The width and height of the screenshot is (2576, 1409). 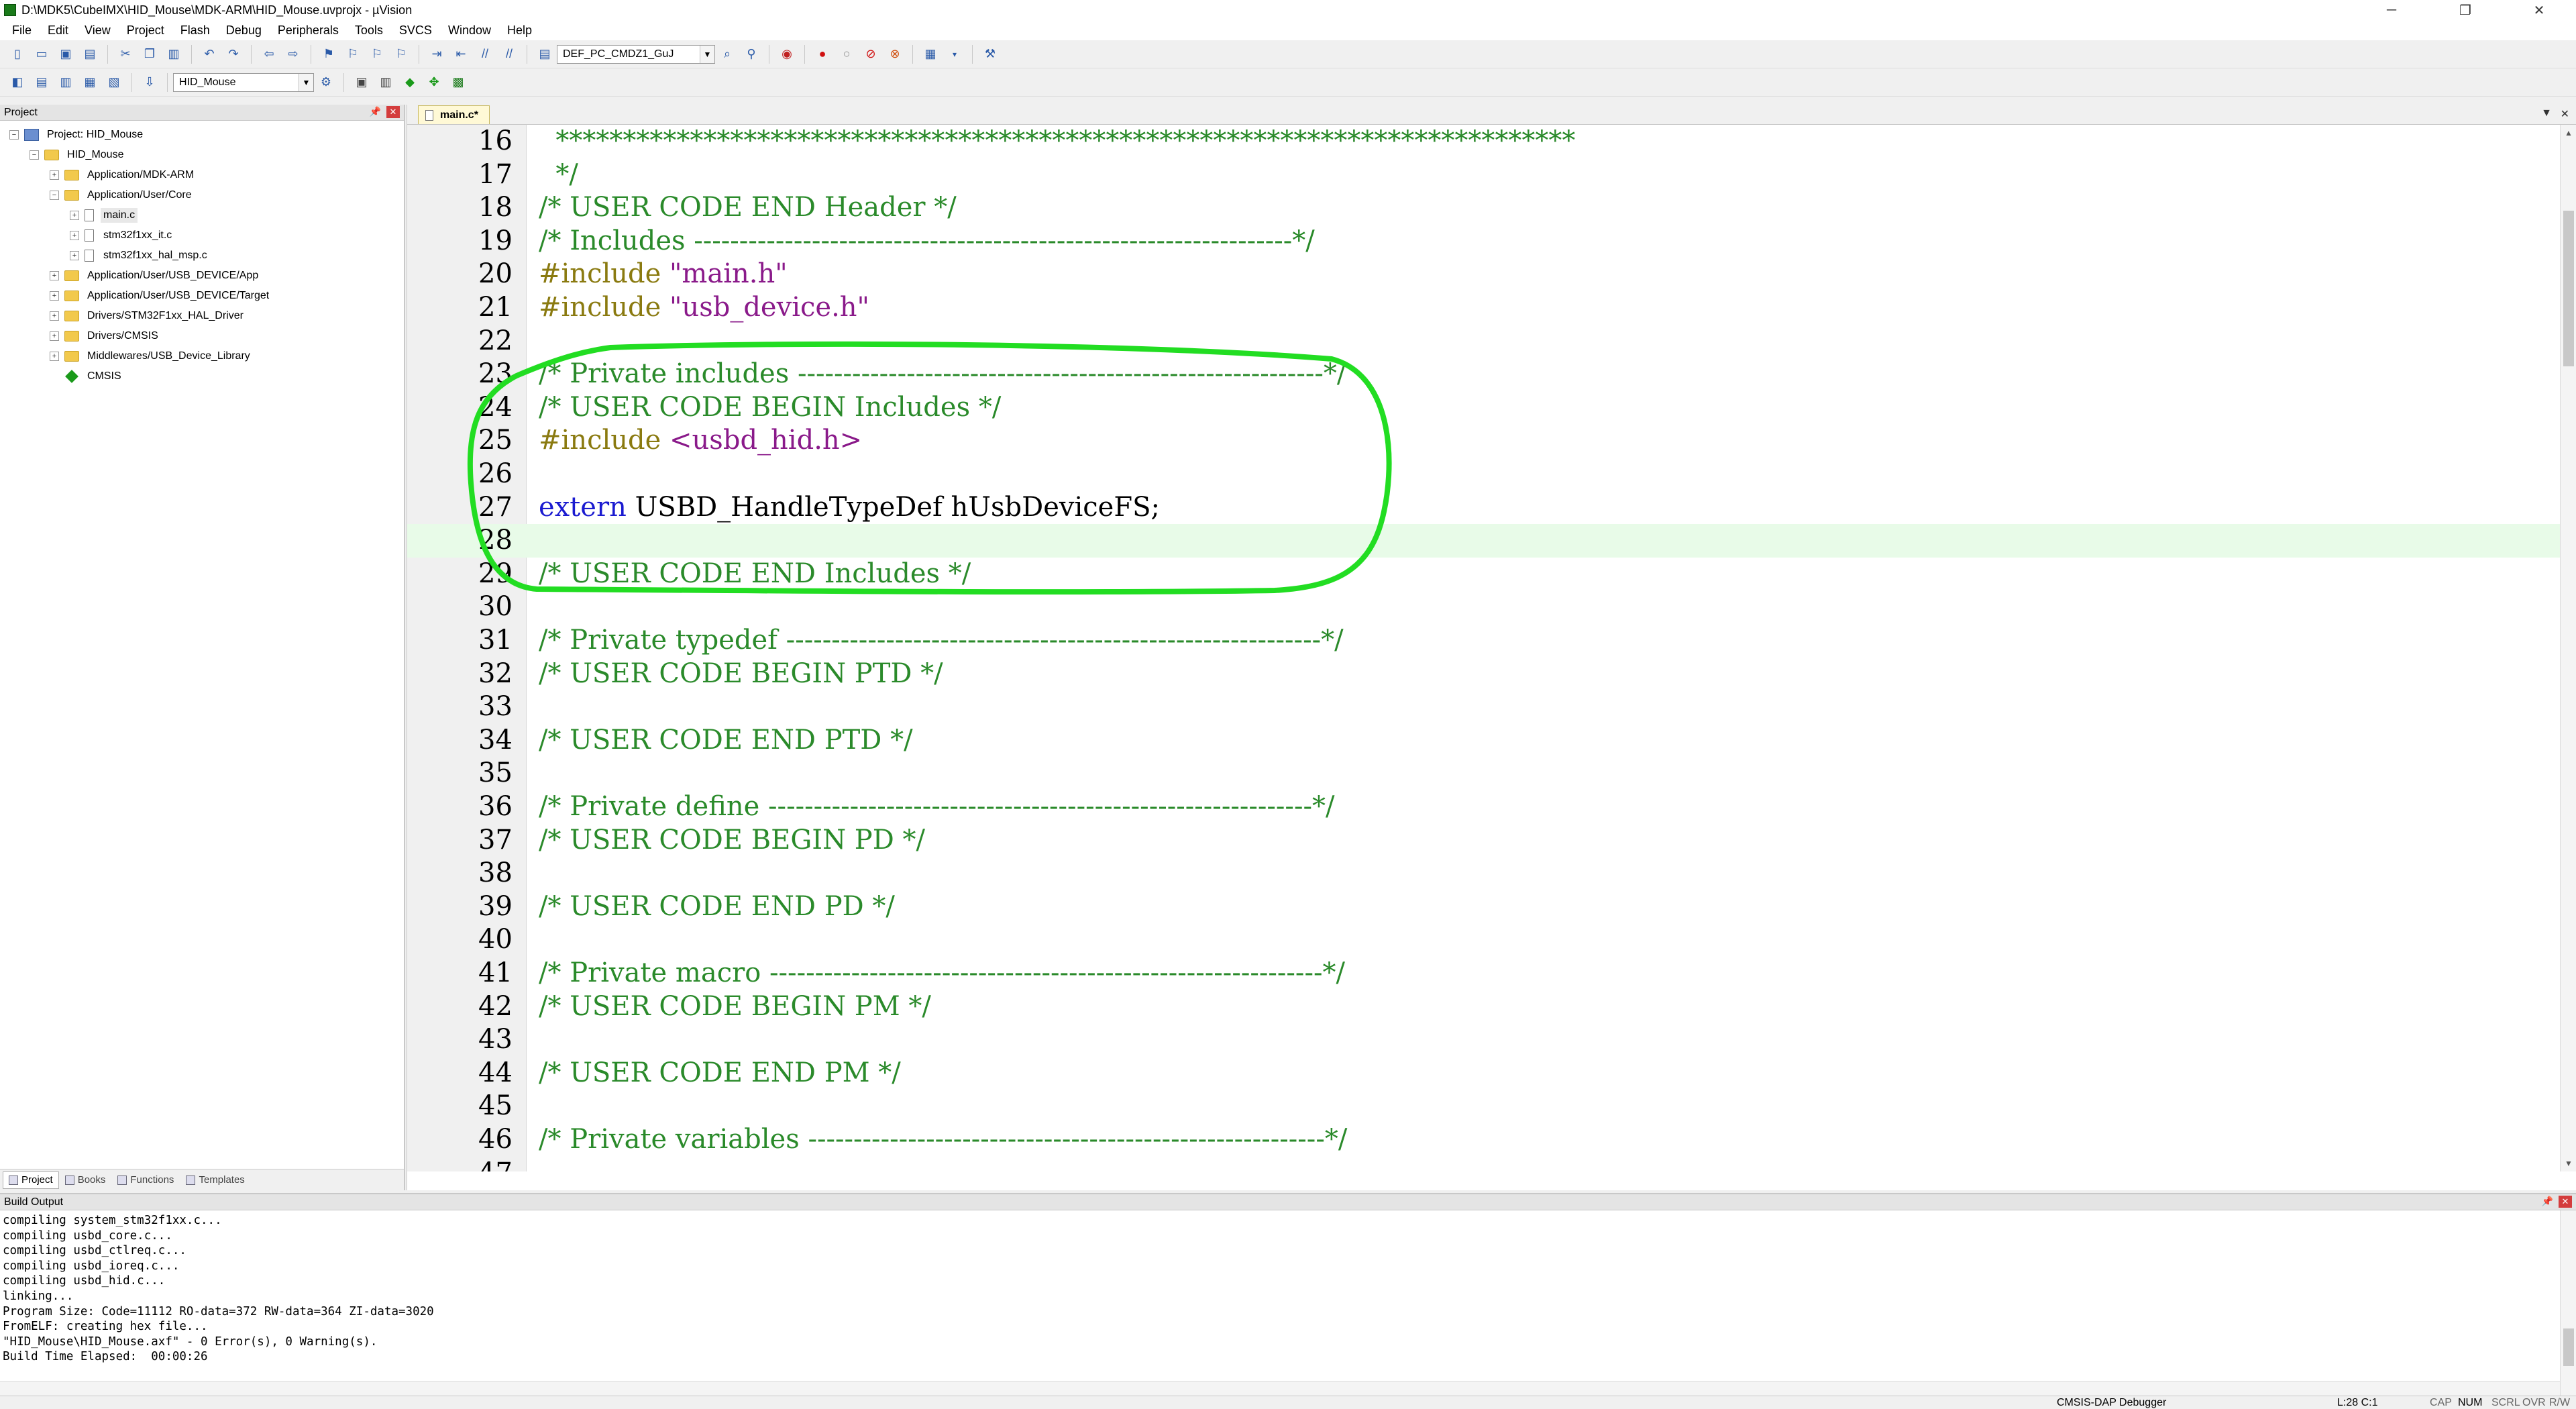 What do you see at coordinates (150, 82) in the screenshot?
I see `download-icon: ⇩` at bounding box center [150, 82].